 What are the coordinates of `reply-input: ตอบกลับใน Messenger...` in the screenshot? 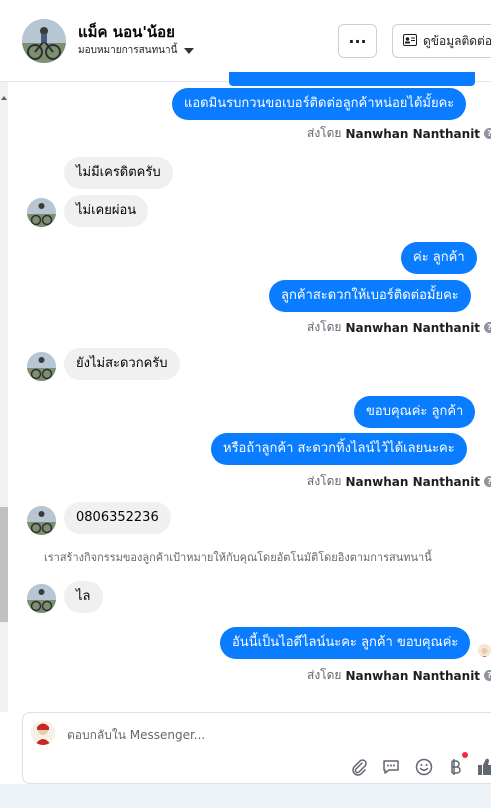 It's located at (136, 735).